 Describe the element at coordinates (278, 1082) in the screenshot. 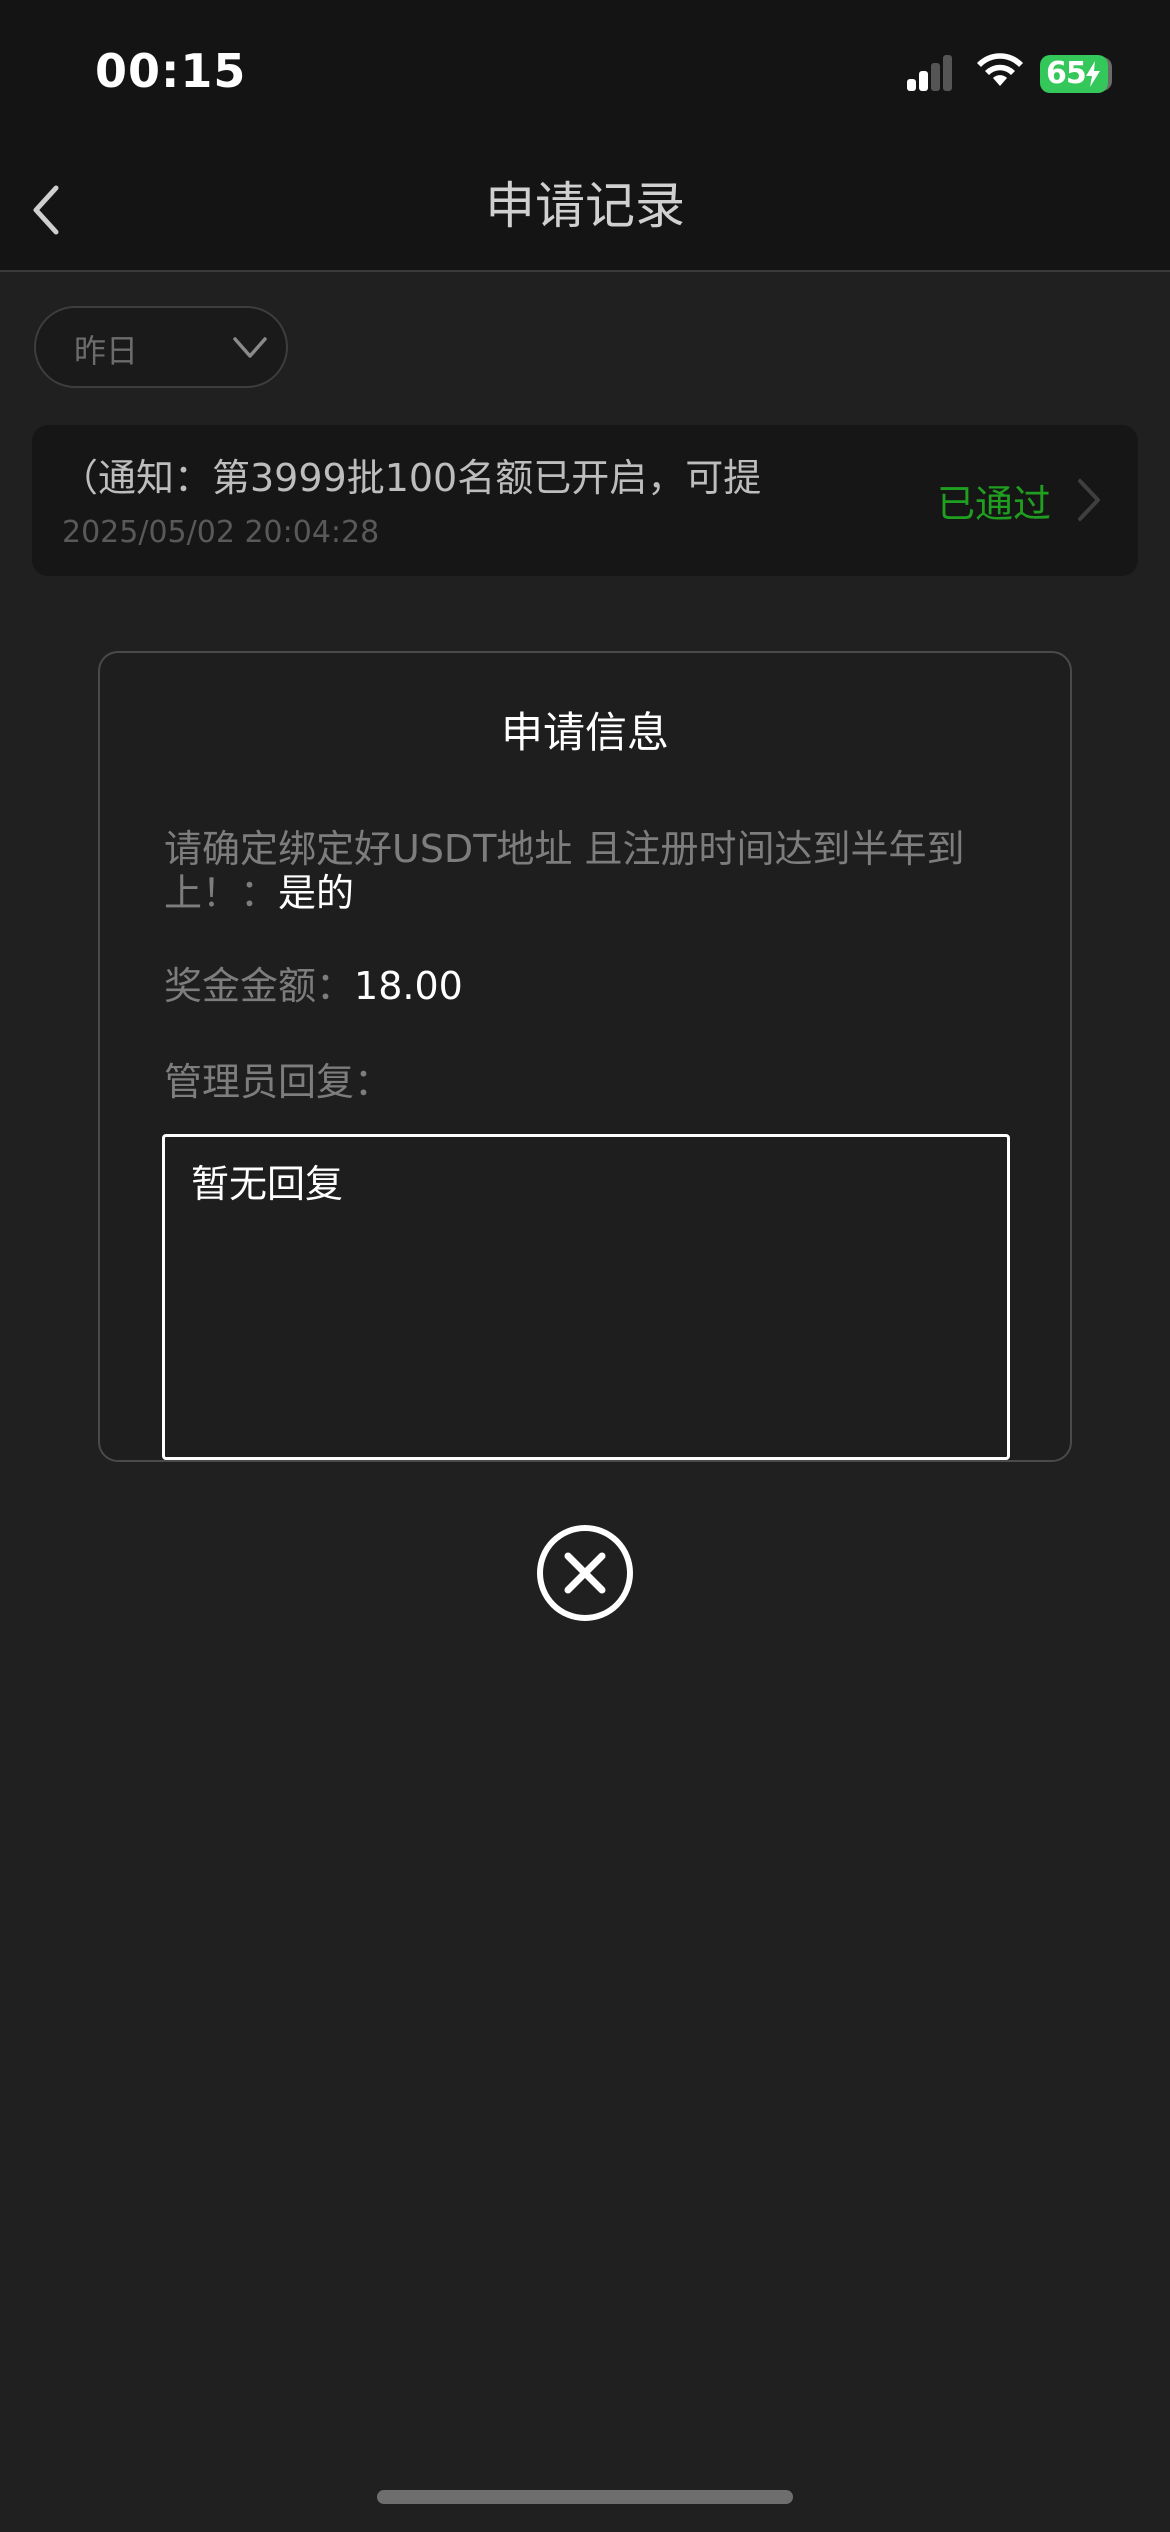

I see `admin-reply-label: 管理员回复：` at that location.